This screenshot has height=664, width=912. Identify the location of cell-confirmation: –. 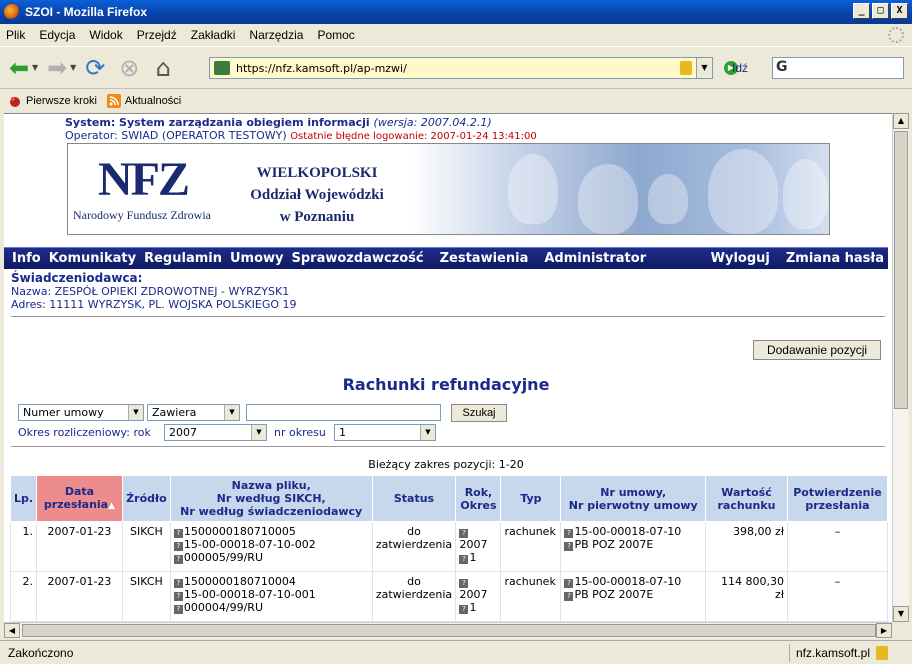
(837, 596).